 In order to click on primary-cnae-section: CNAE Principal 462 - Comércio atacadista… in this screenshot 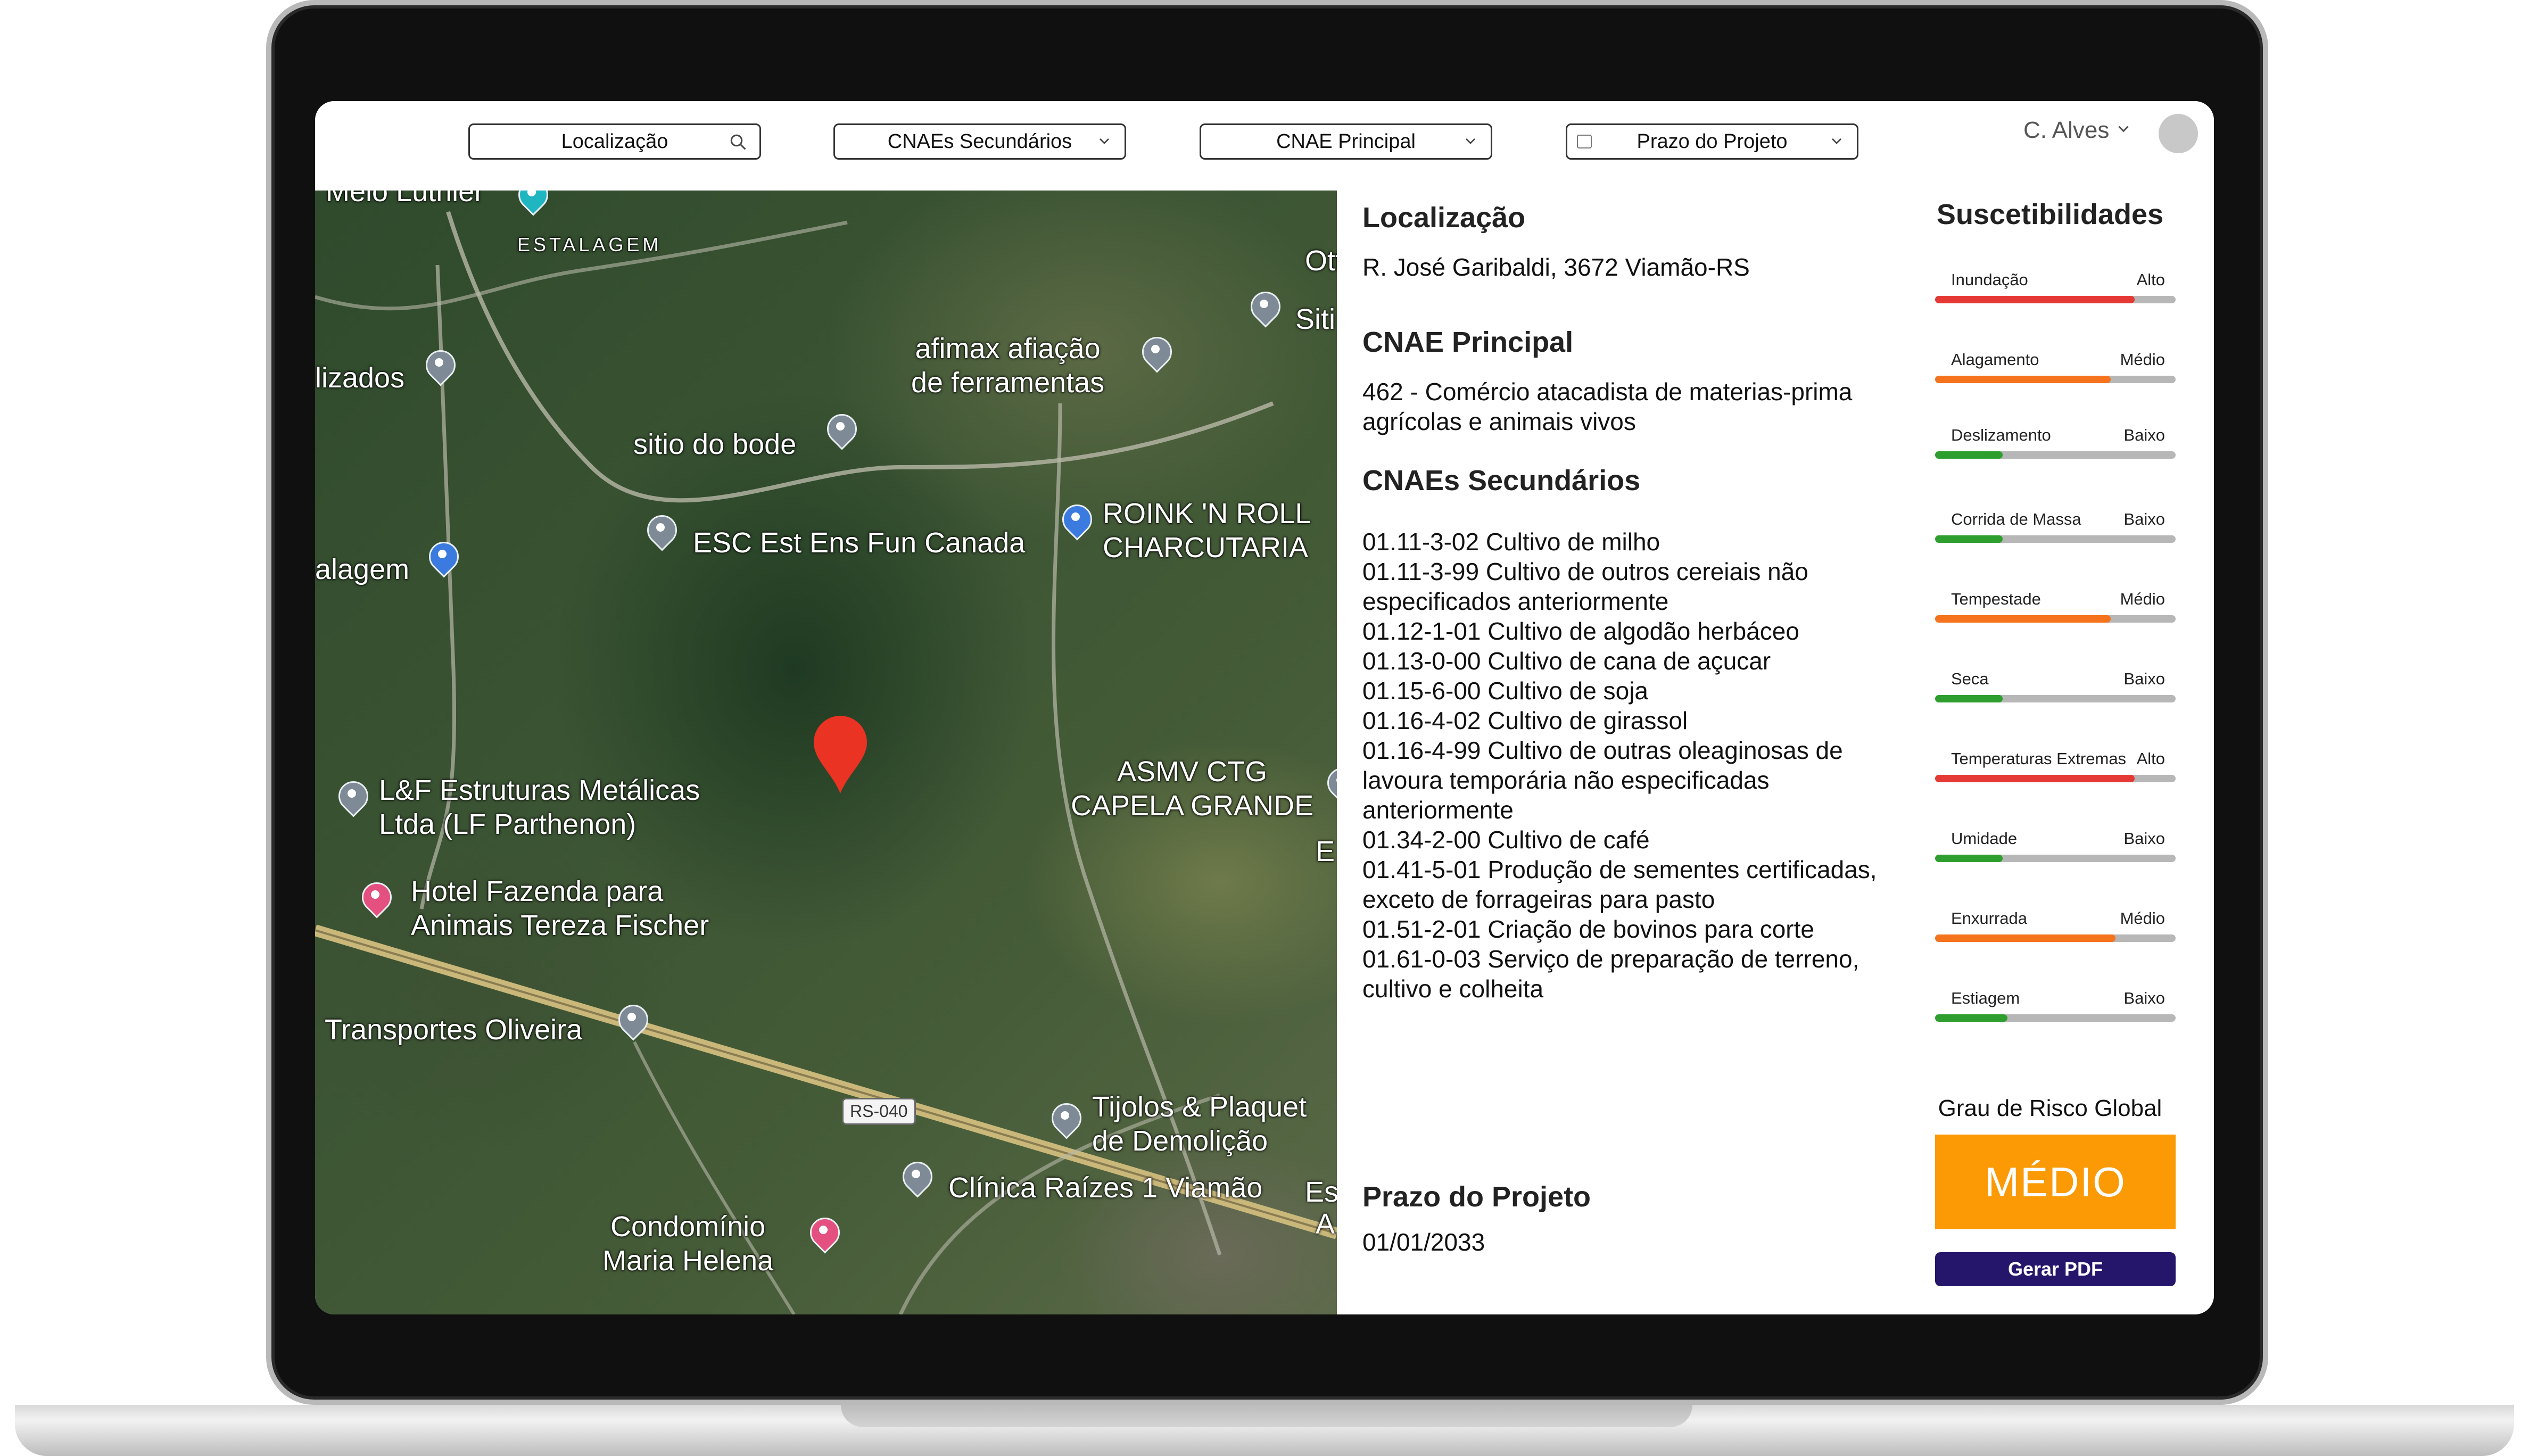, I will do `click(1623, 381)`.